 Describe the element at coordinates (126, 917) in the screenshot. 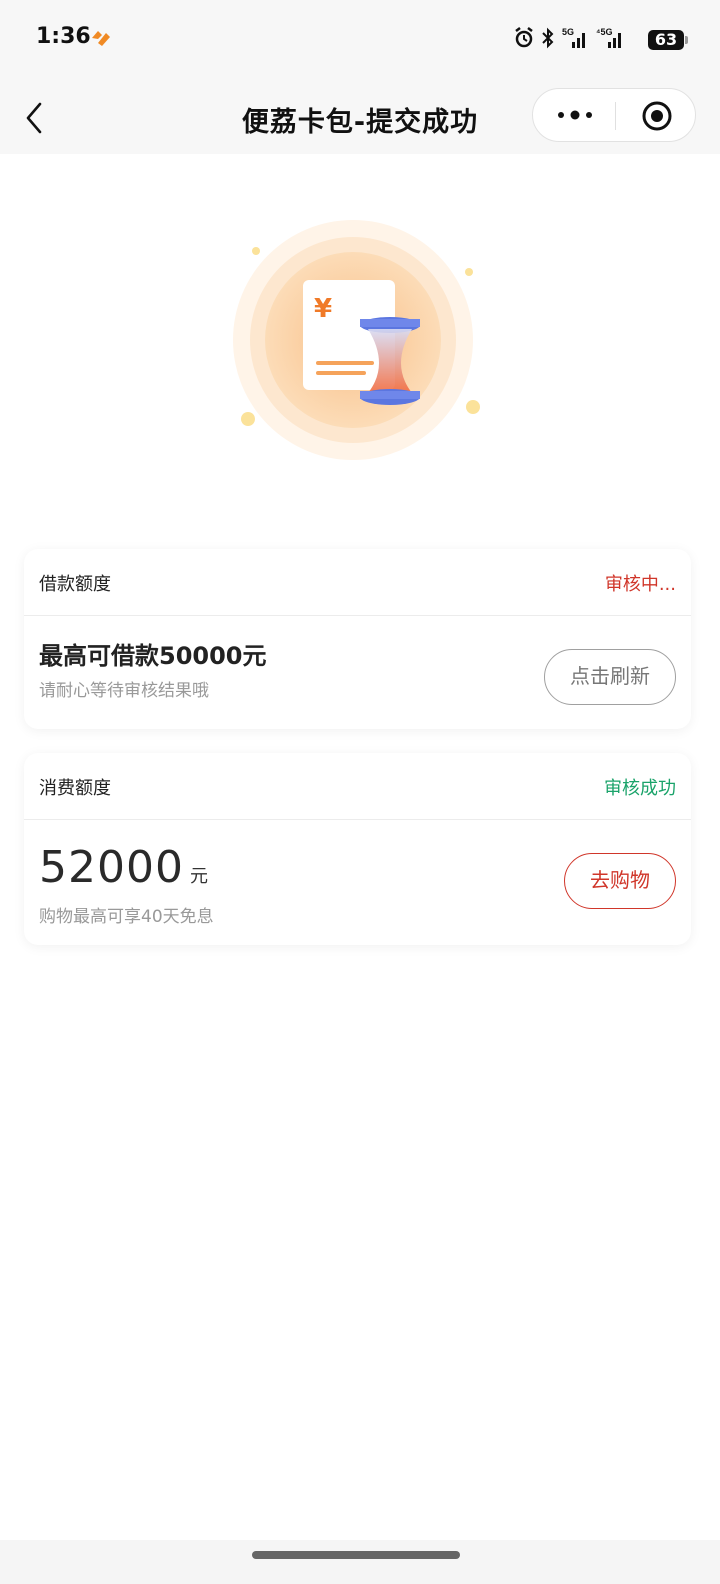

I see `consume-hint-text: 购物最高可享40天免息` at that location.